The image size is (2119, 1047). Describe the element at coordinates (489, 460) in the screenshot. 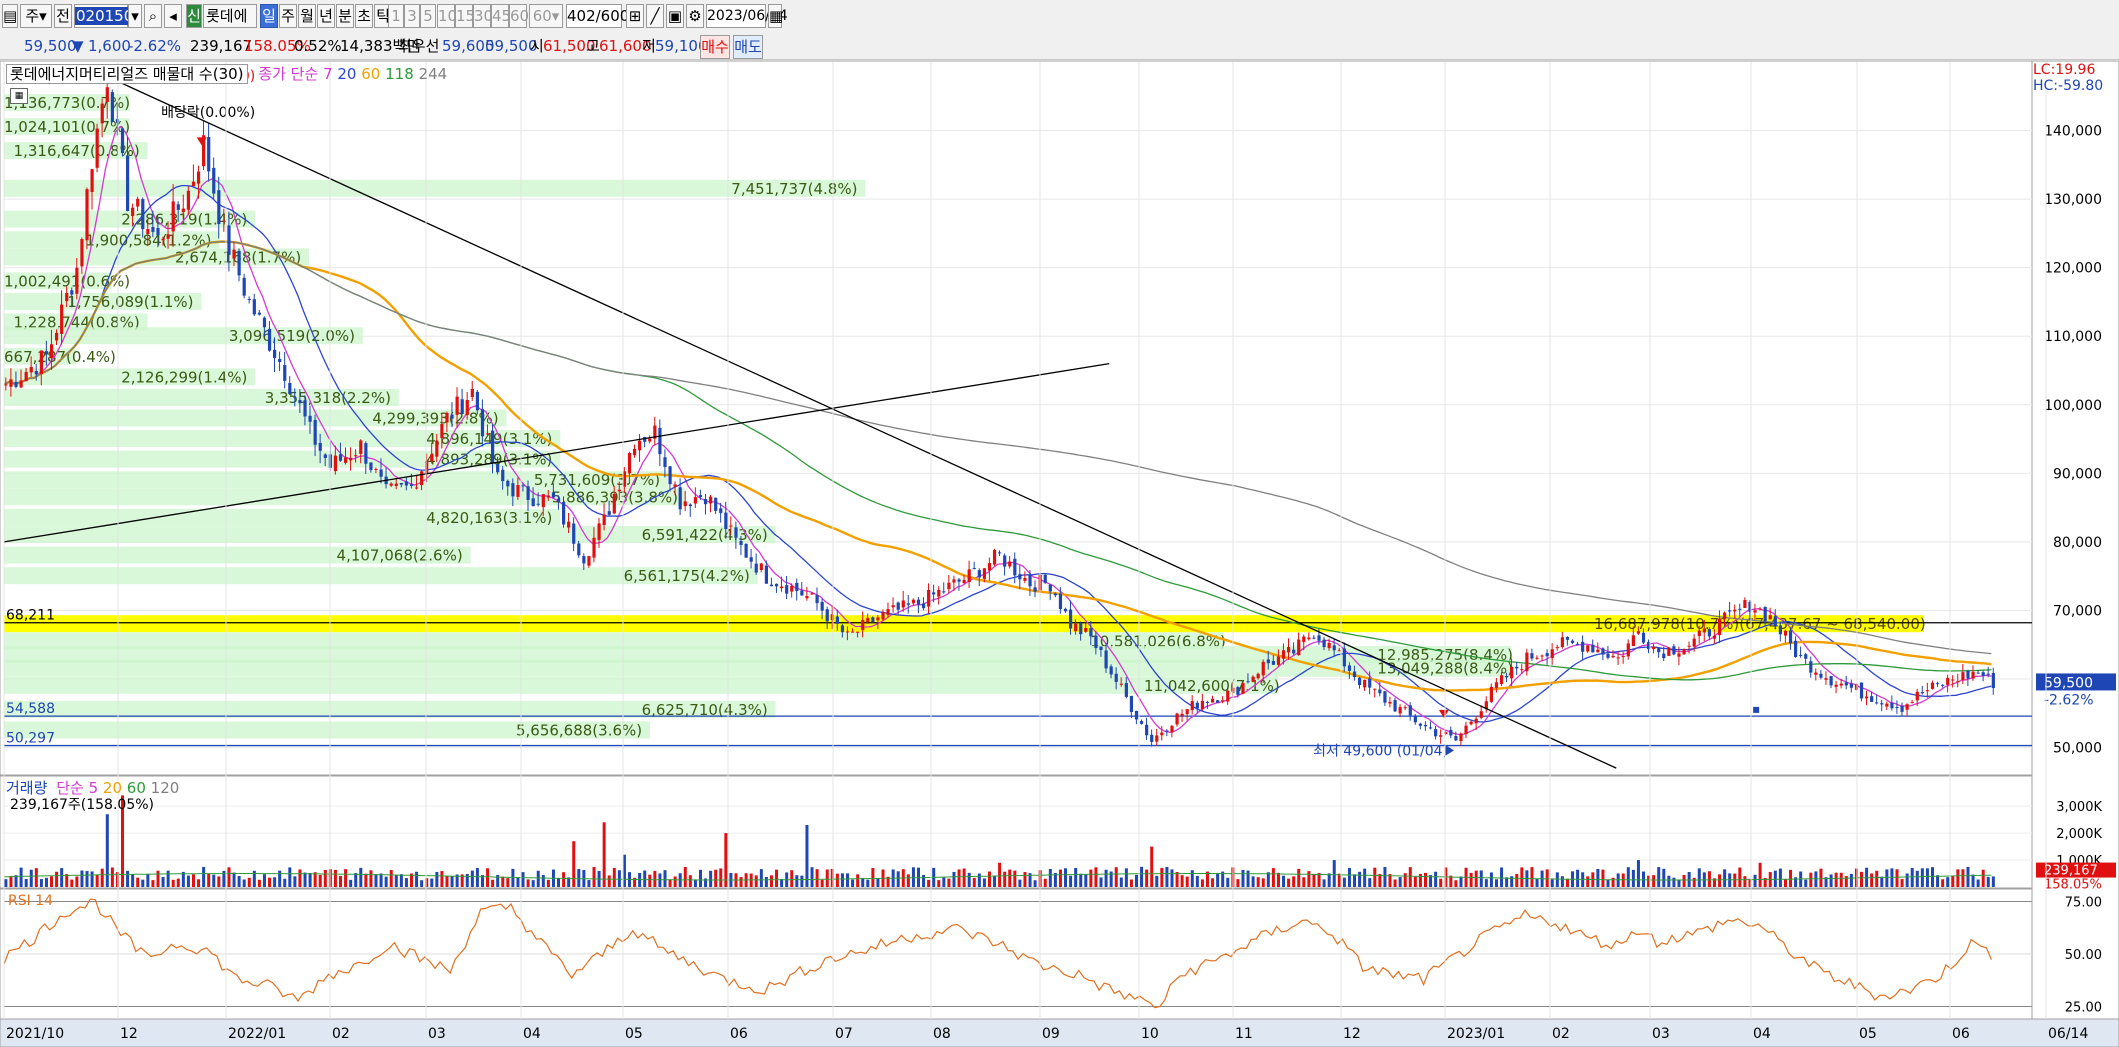

I see `volume-profile-label: 4,893,289(3.1%)` at that location.